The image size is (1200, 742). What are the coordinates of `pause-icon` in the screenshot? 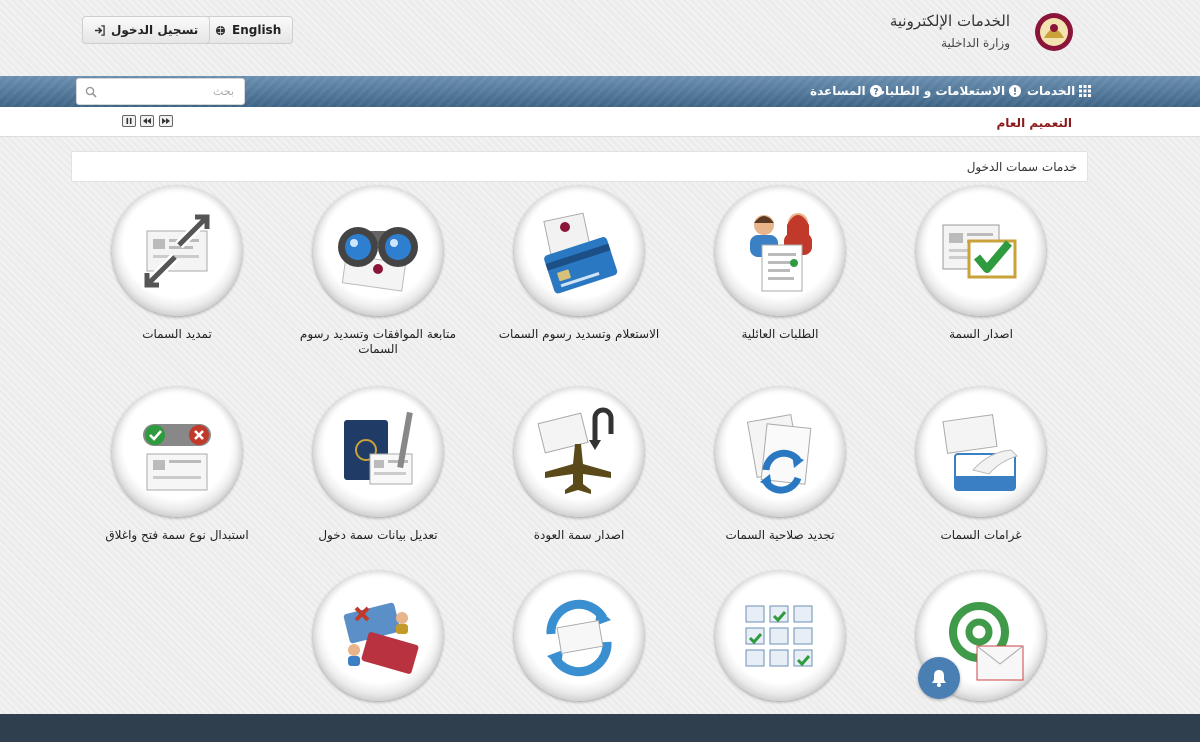 It's located at (129, 121).